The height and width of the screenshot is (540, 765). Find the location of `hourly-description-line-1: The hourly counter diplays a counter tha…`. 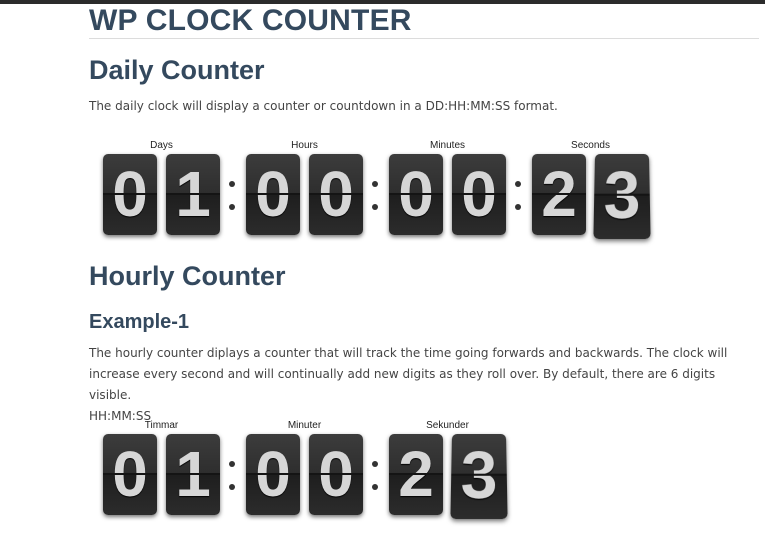

hourly-description-line-1: The hourly counter diplays a counter tha… is located at coordinates (408, 353).